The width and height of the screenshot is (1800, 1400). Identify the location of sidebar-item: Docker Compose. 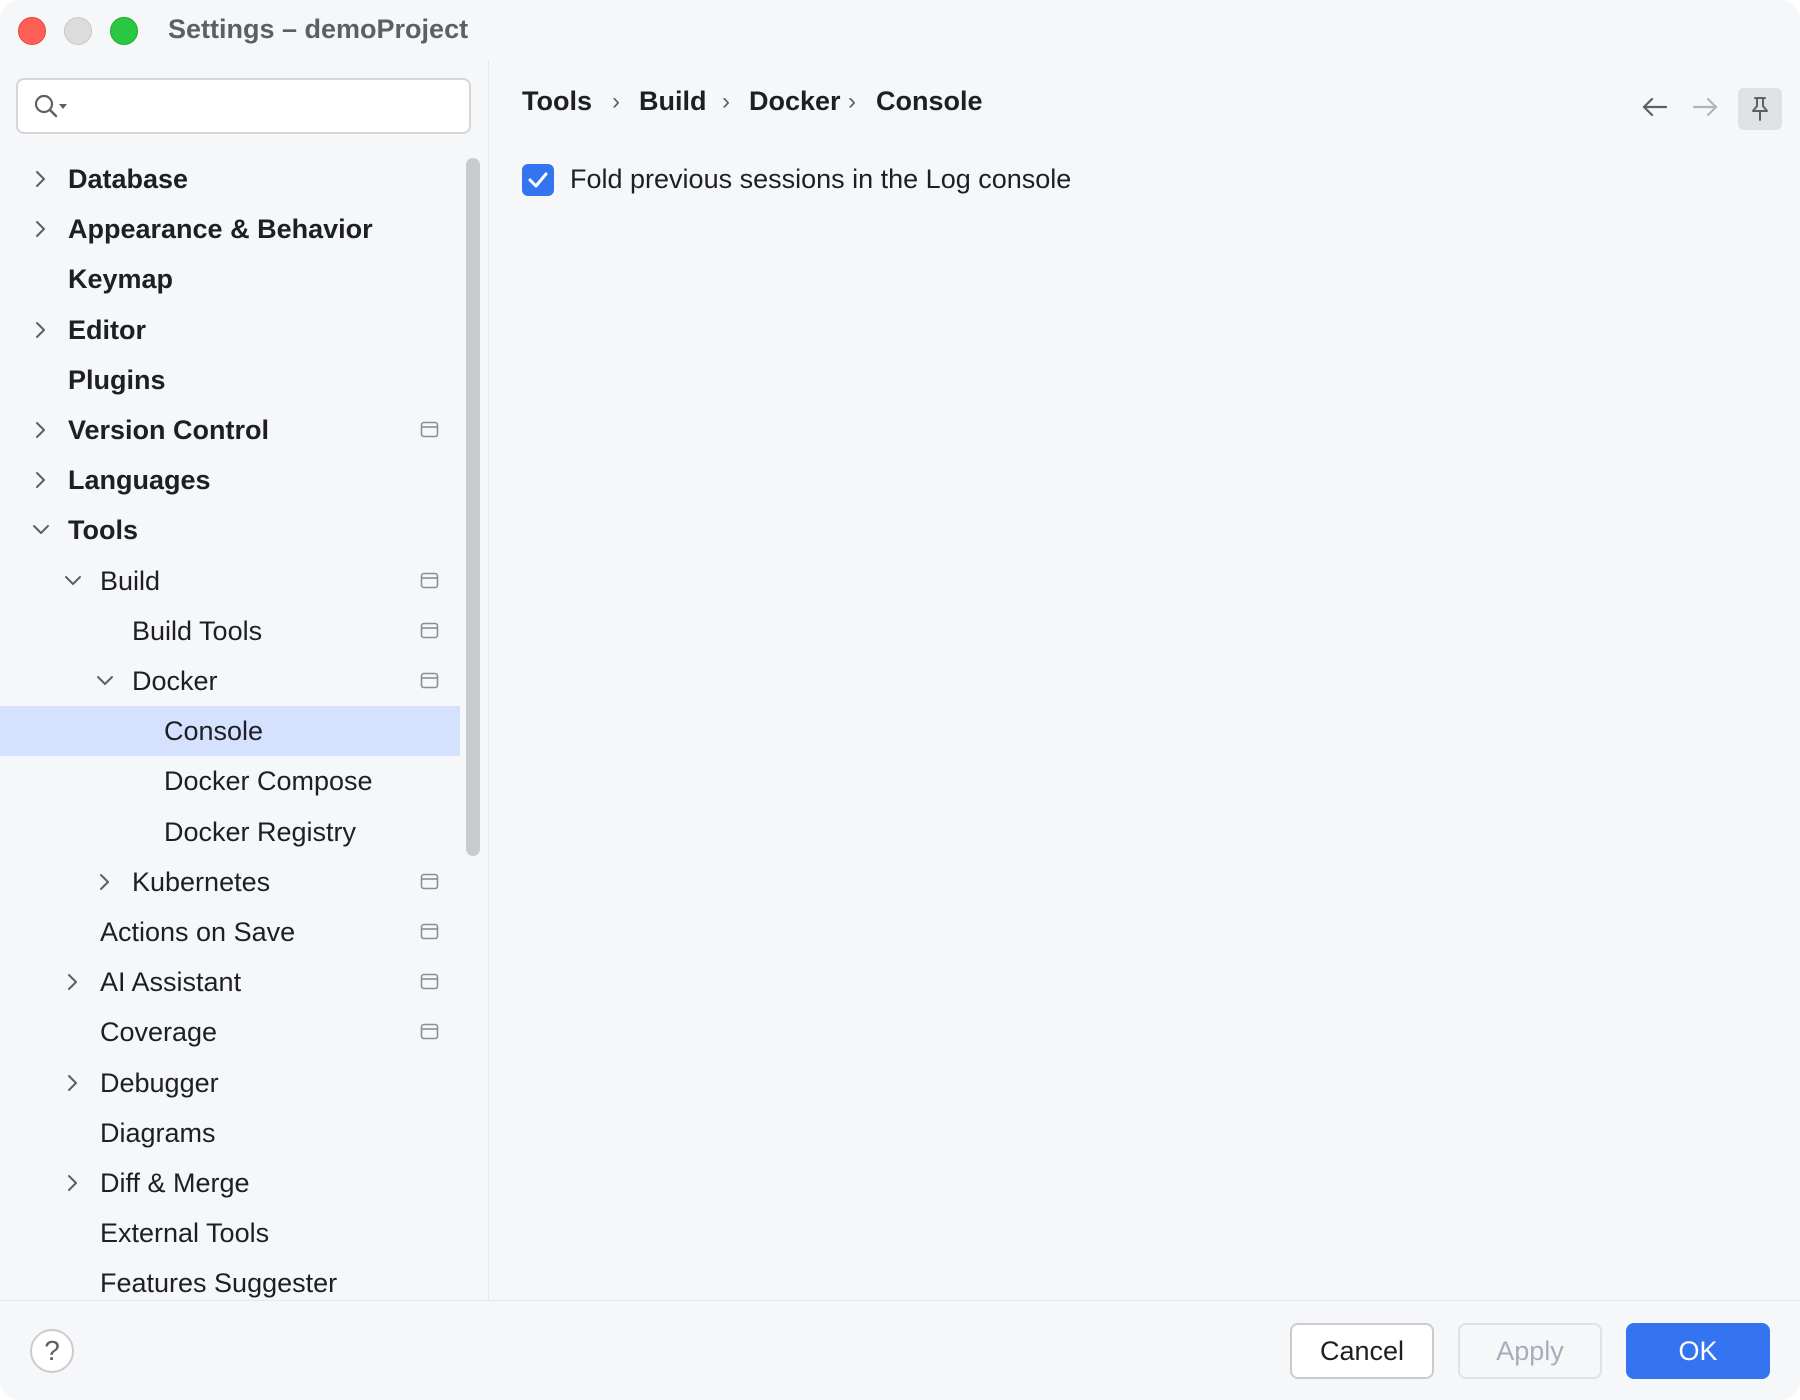
(230, 781).